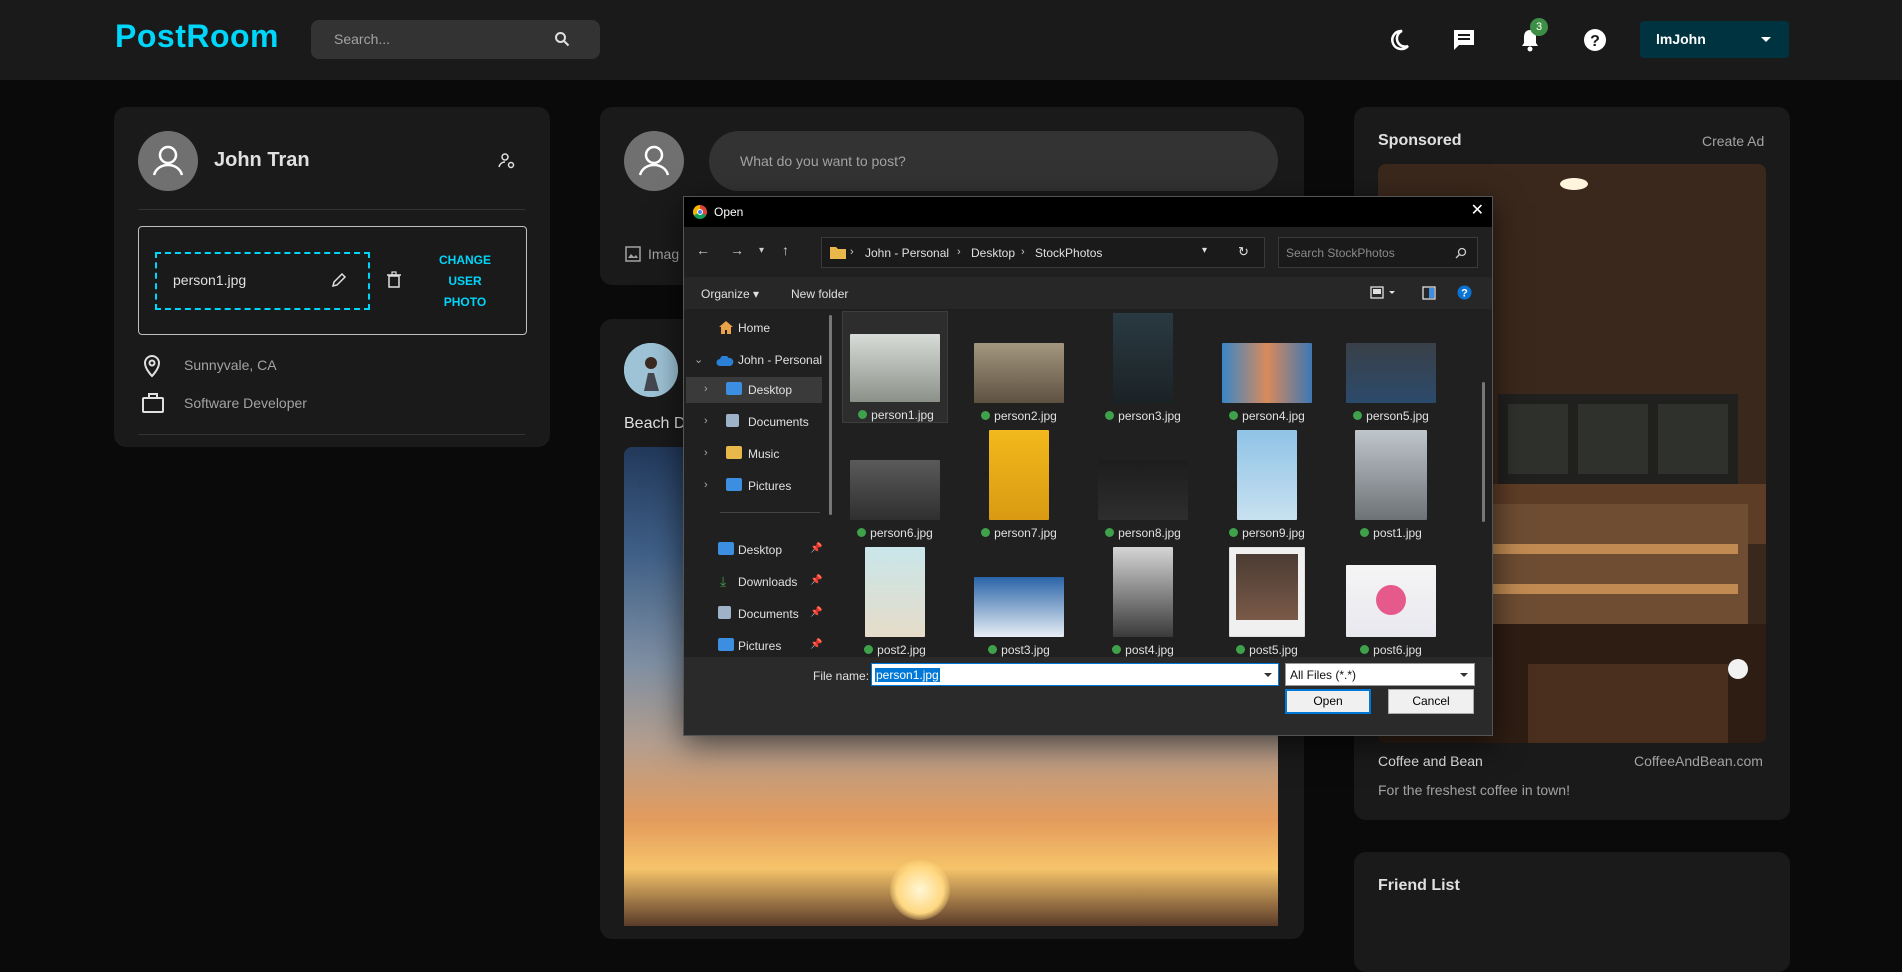  I want to click on ad-url: CoffeeAndBean.com, so click(1698, 761).